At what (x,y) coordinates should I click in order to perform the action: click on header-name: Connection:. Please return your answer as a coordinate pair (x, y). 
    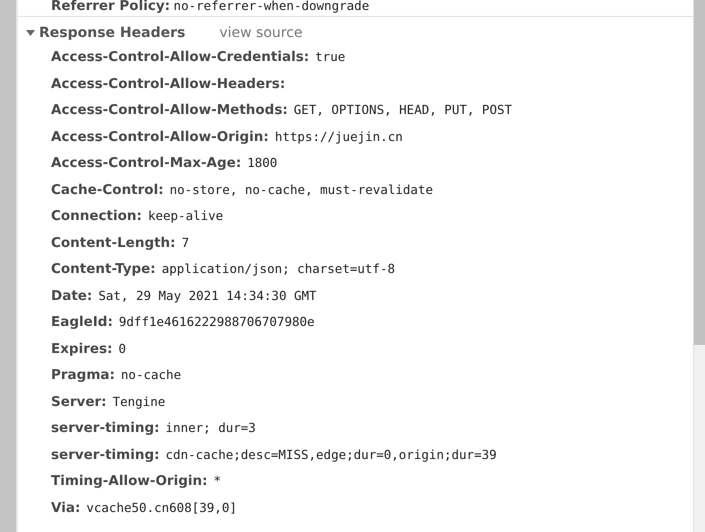
    Looking at the image, I should click on (96, 216).